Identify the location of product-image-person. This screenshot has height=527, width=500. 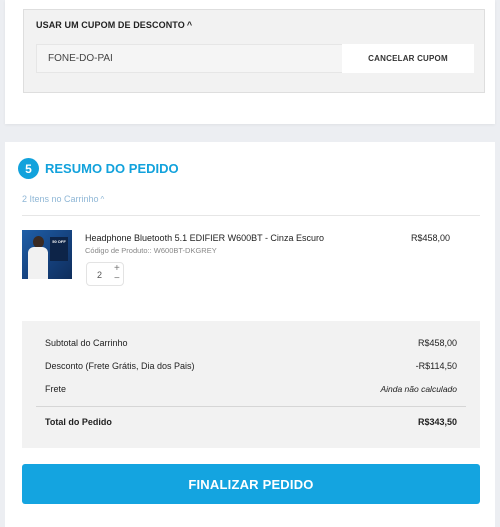
(38, 257).